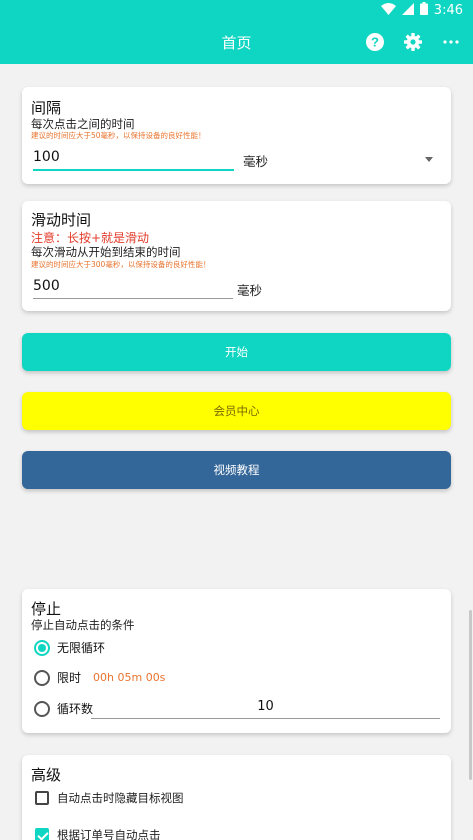  I want to click on wifi-icon, so click(388, 10).